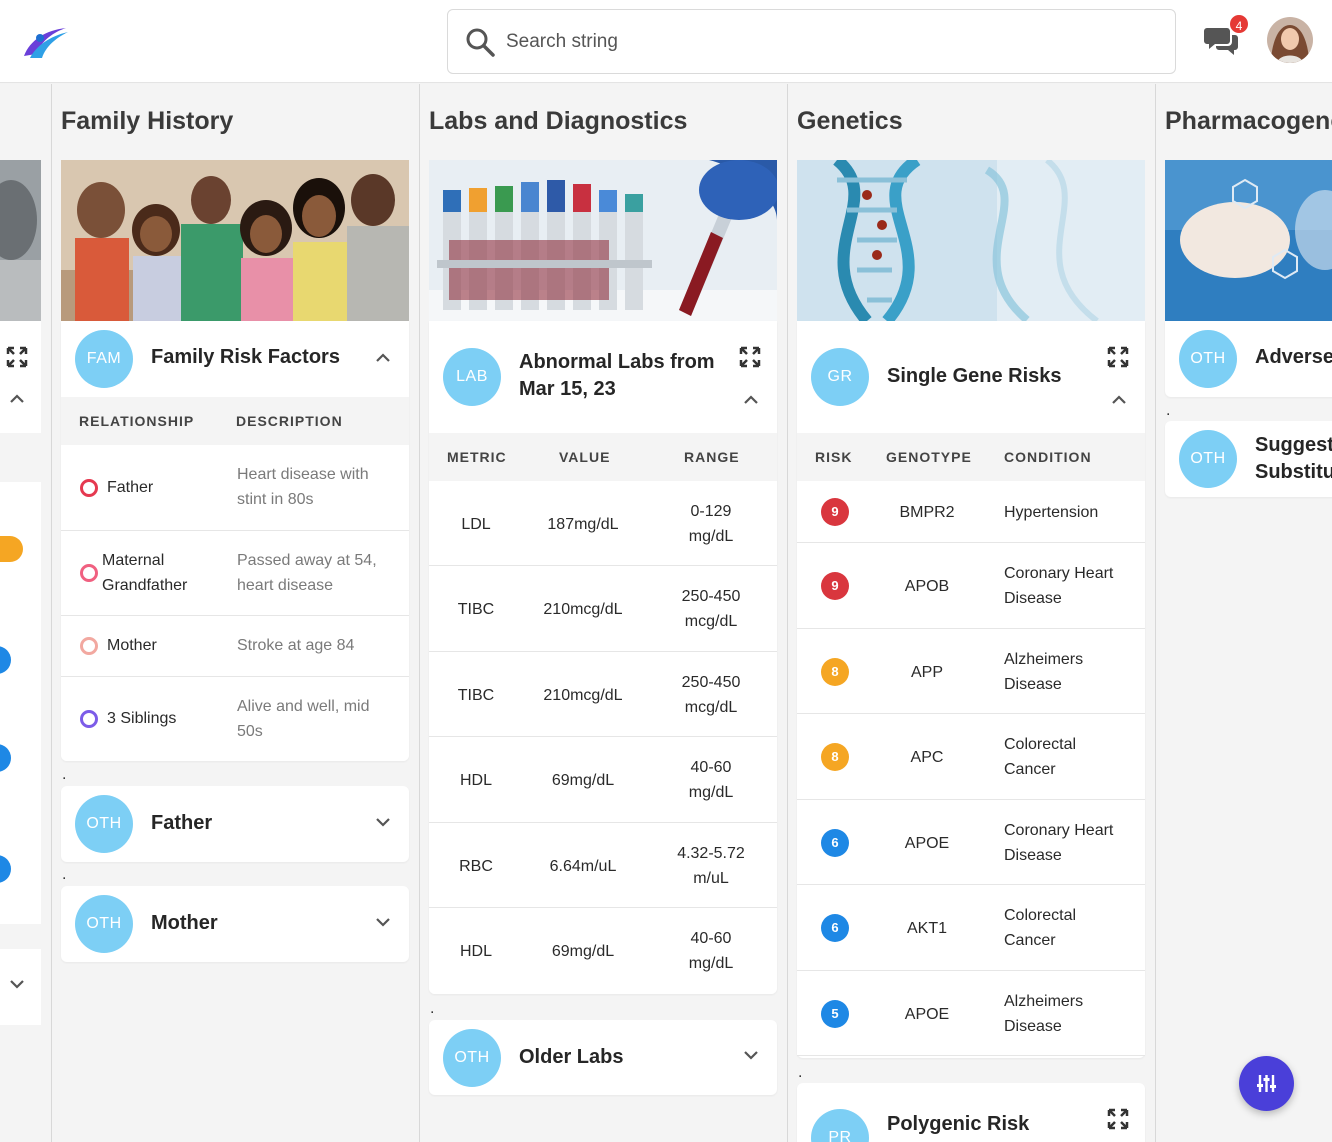  What do you see at coordinates (1248, 359) in the screenshot?
I see `adverse-card: OTH Adverse` at bounding box center [1248, 359].